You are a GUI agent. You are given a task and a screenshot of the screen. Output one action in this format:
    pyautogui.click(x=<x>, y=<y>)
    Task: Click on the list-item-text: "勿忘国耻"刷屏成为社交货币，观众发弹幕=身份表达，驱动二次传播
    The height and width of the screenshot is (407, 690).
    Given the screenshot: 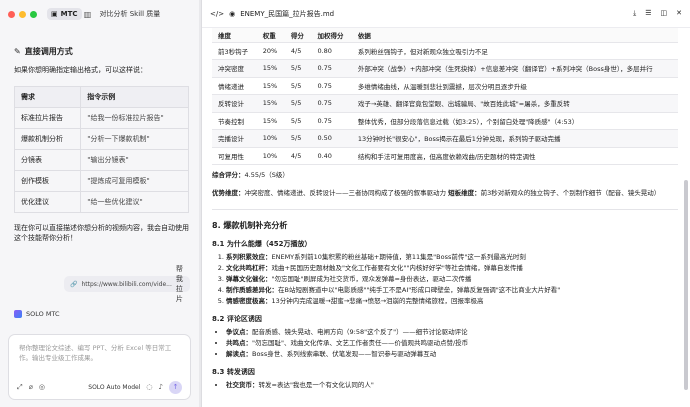 What is the action you would take?
    pyautogui.click(x=371, y=278)
    